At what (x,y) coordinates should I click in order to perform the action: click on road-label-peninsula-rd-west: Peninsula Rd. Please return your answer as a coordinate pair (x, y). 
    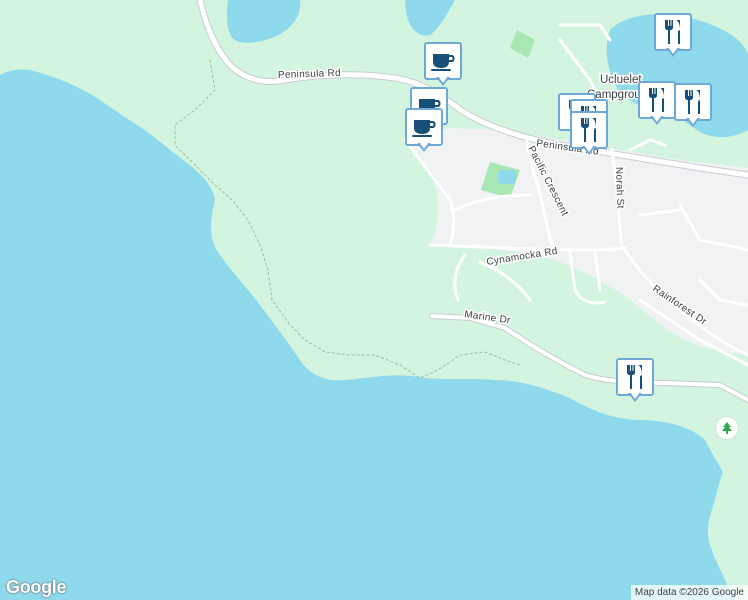
    Looking at the image, I should click on (309, 74).